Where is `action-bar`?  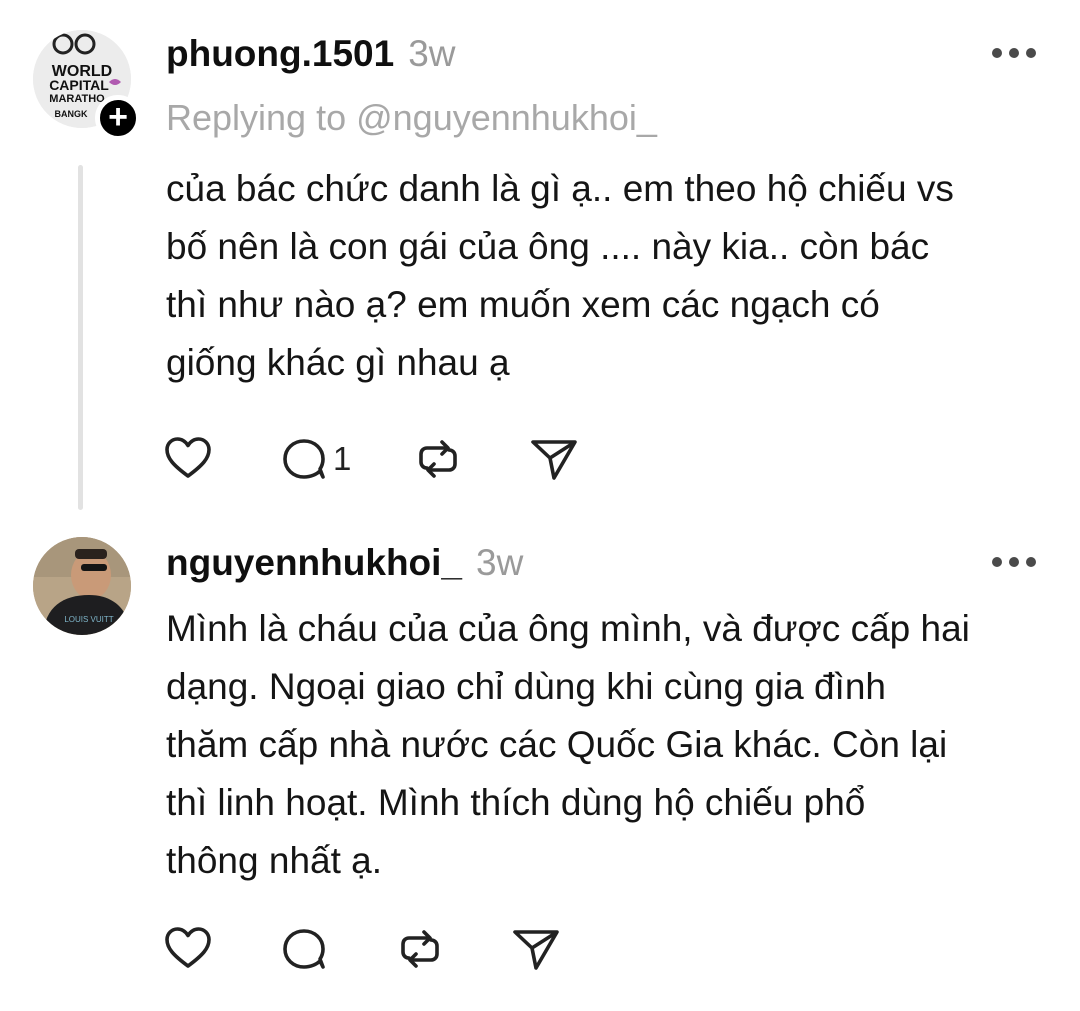
action-bar is located at coordinates (362, 949).